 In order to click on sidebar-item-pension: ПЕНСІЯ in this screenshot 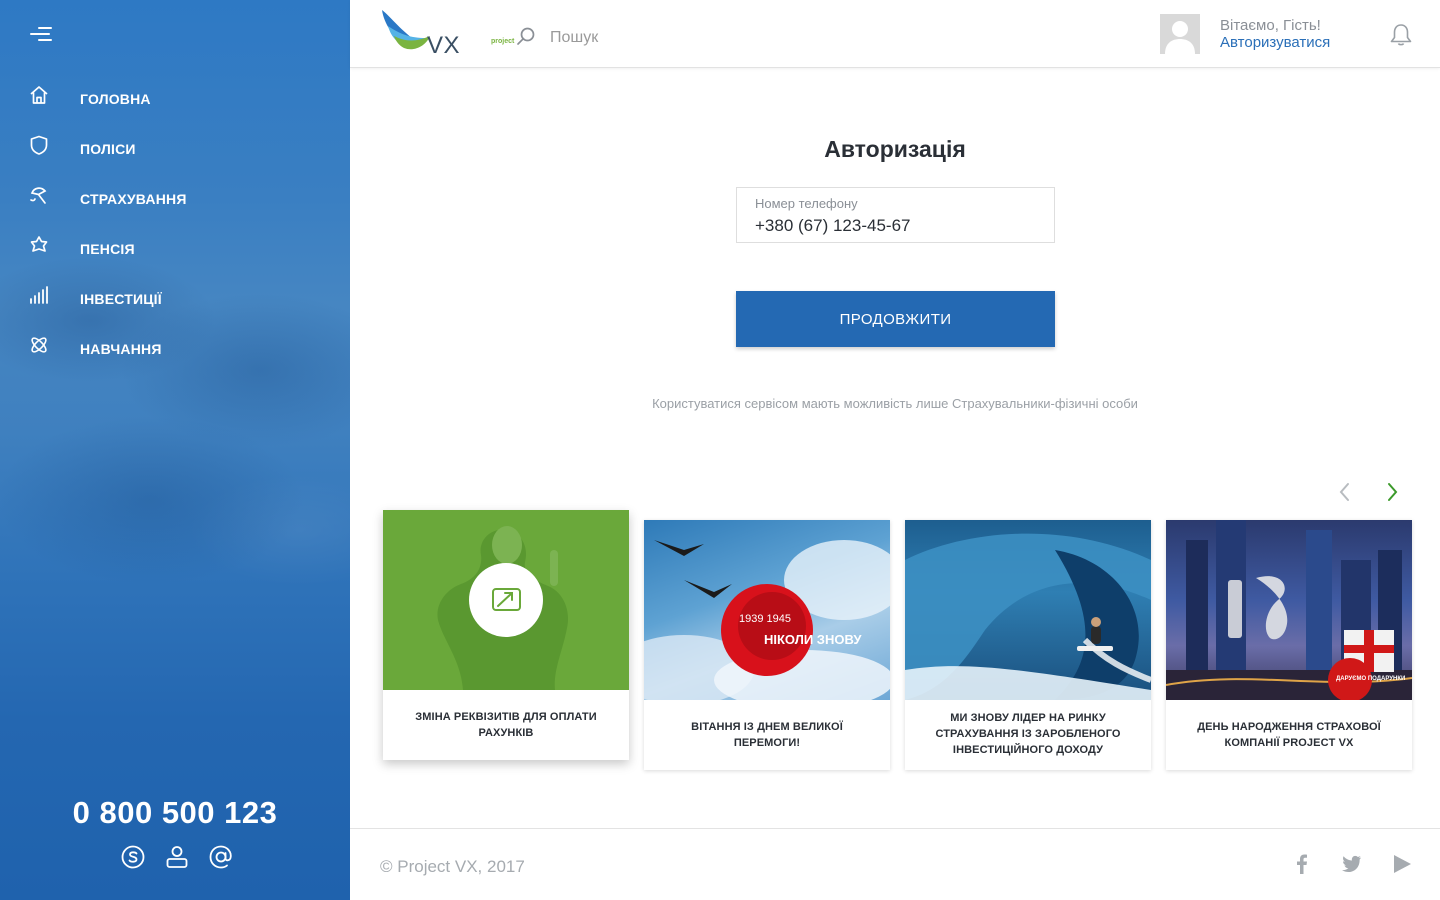, I will do `click(175, 248)`.